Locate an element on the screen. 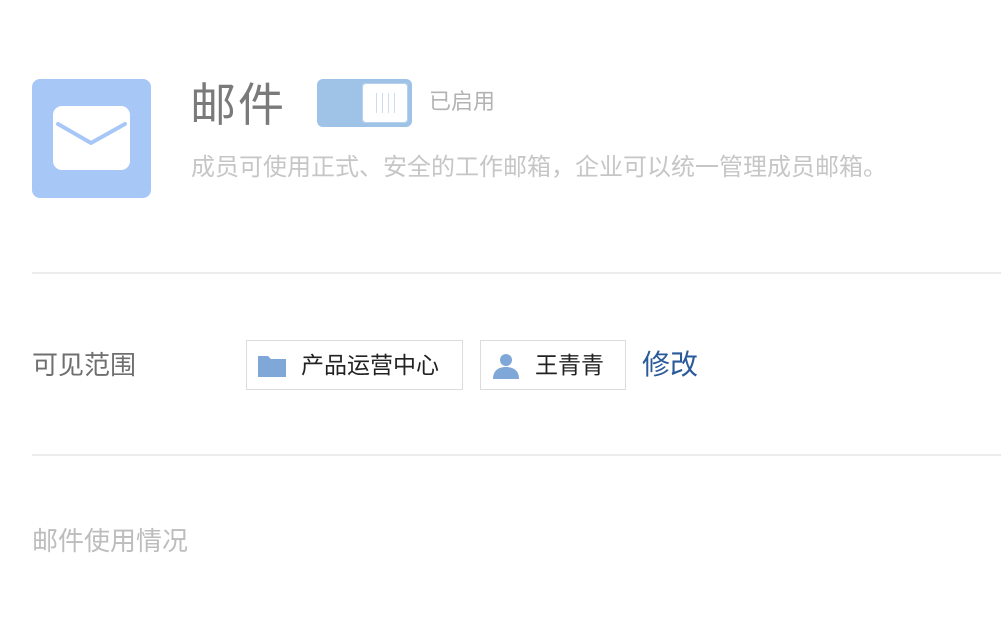  folder-icon is located at coordinates (272, 366).